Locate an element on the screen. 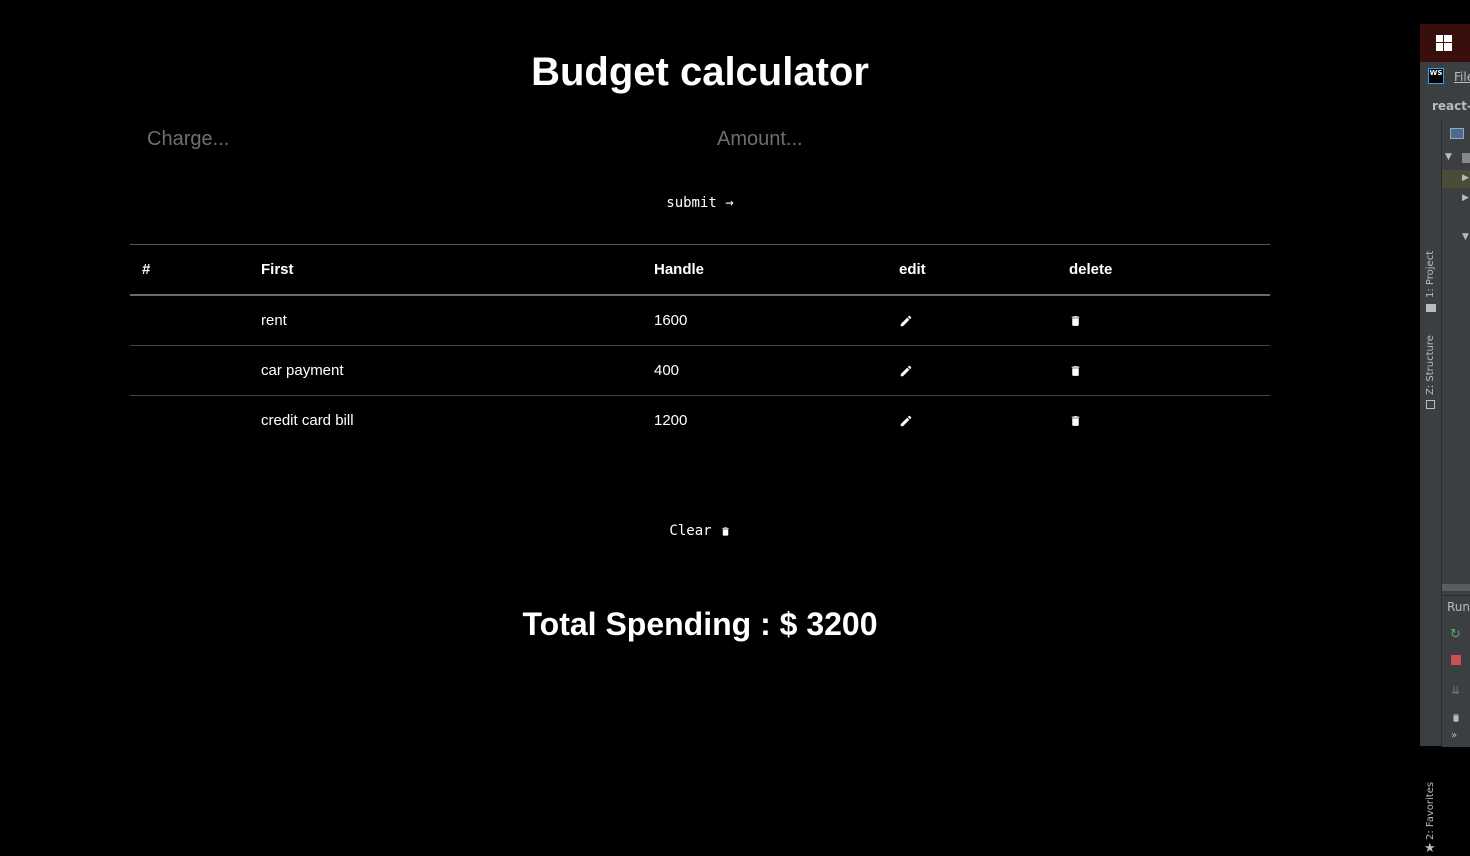 The height and width of the screenshot is (856, 1470). ide-menu-bar: WS File is located at coordinates (1445, 77).